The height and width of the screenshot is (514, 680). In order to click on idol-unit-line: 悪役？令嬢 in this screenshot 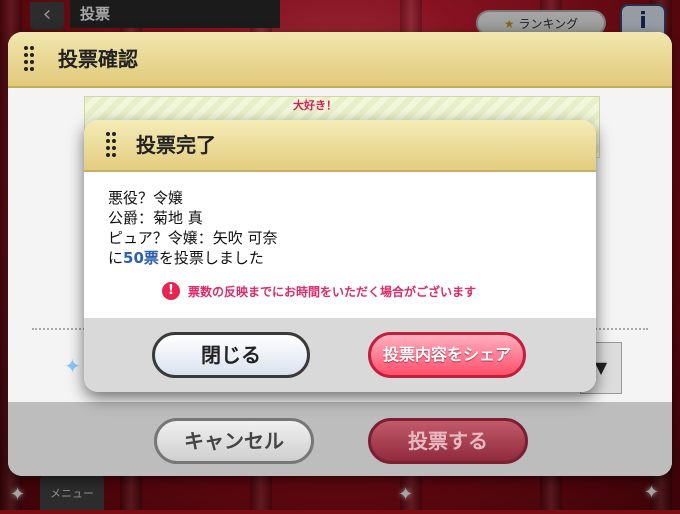, I will do `click(146, 198)`.